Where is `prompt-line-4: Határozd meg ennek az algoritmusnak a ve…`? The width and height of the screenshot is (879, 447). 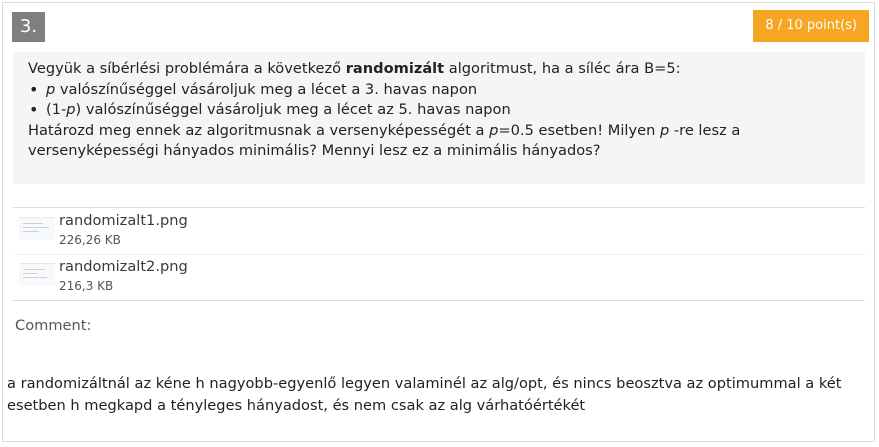
prompt-line-4: Határozd meg ennek az algoritmusnak a ve… is located at coordinates (440, 131).